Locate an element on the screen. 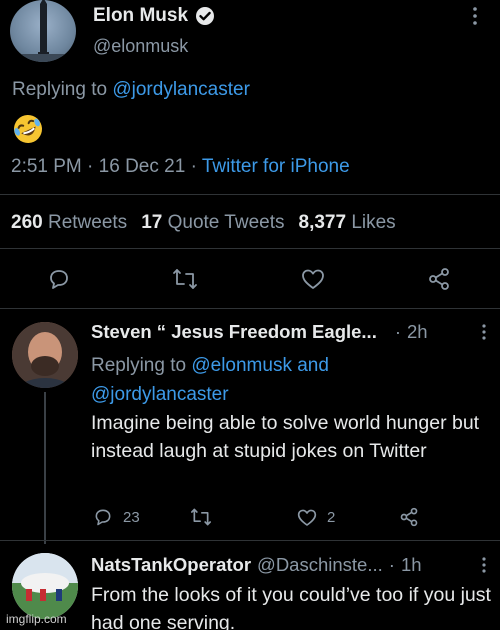  likes-stat: 8,377 Likes is located at coordinates (347, 223).